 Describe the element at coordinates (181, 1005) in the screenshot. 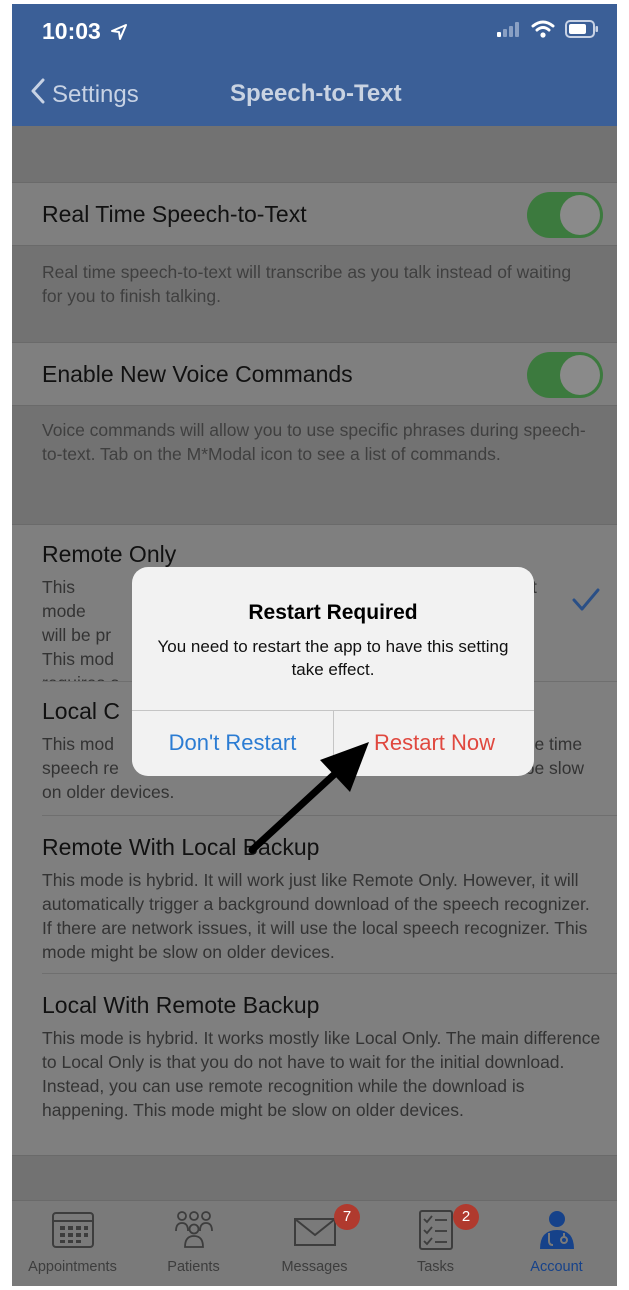

I see `mode-title: Local With Remote Backup` at that location.